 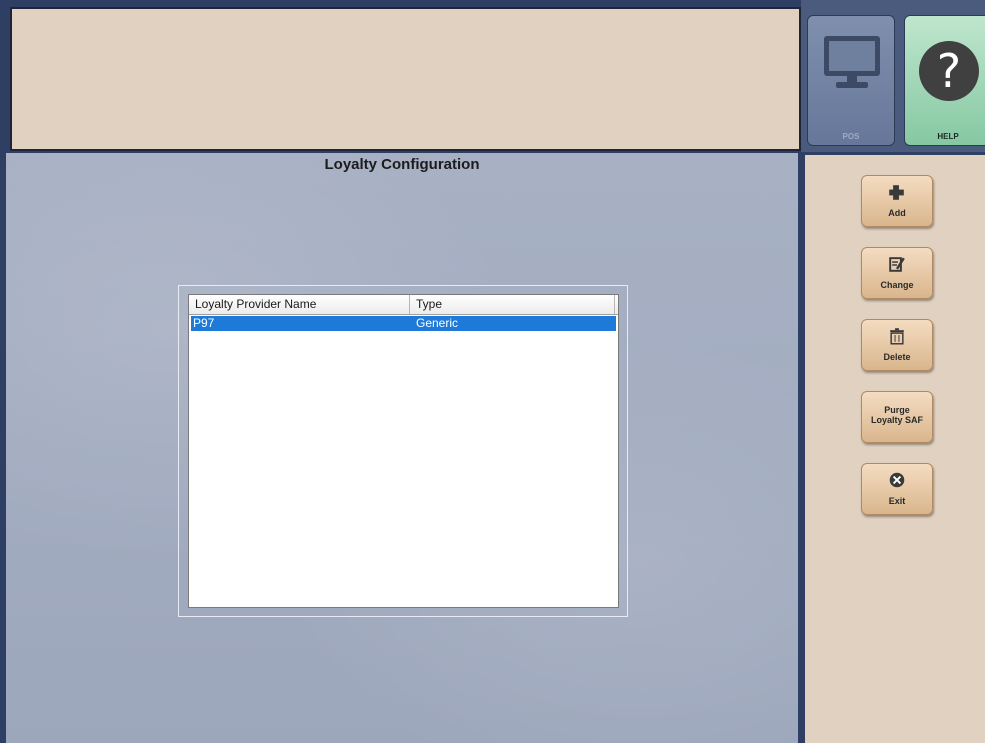 I want to click on page-title: Loyalty Configuration, so click(x=402, y=164).